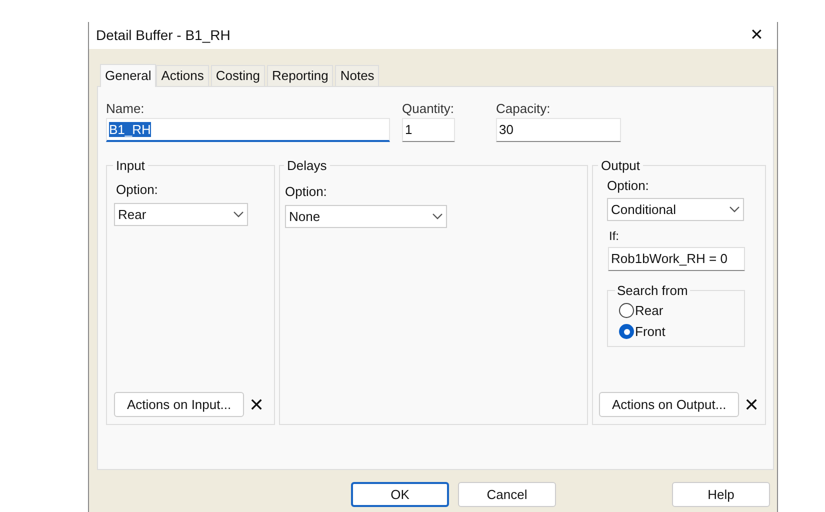 The image size is (825, 512). Describe the element at coordinates (126, 107) in the screenshot. I see `field-label: Name:` at that location.